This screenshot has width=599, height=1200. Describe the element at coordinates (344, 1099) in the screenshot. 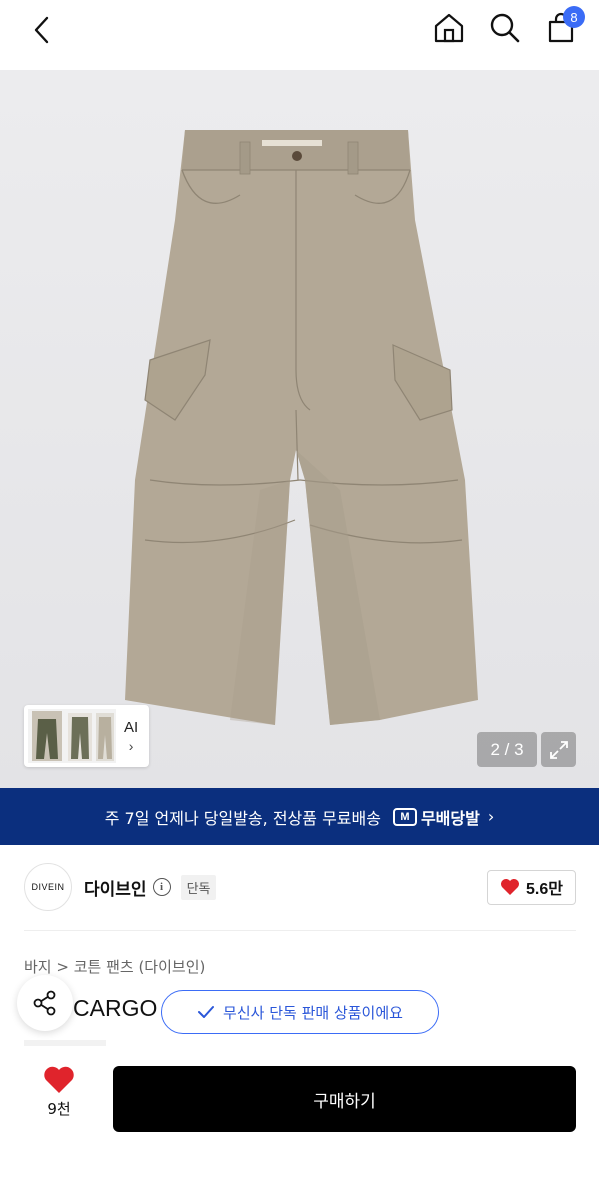

I see `buy-button: 구매하기` at that location.